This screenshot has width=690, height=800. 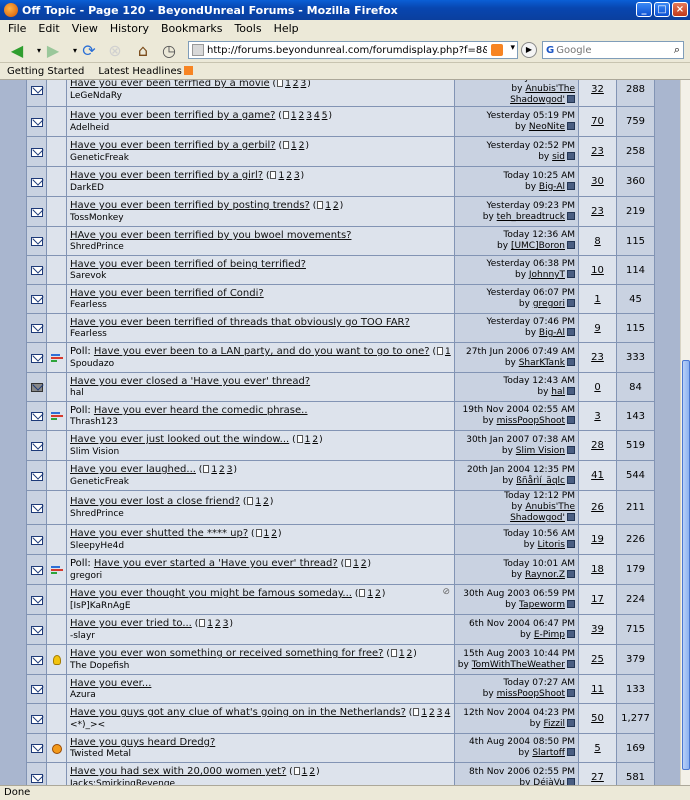 What do you see at coordinates (597, 718) in the screenshot?
I see `replies-count-link: 50` at bounding box center [597, 718].